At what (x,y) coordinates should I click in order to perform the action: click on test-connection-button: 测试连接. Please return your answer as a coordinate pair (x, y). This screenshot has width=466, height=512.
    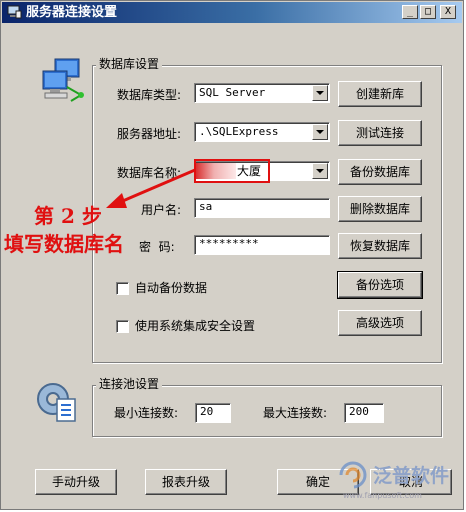
    Looking at the image, I should click on (380, 133).